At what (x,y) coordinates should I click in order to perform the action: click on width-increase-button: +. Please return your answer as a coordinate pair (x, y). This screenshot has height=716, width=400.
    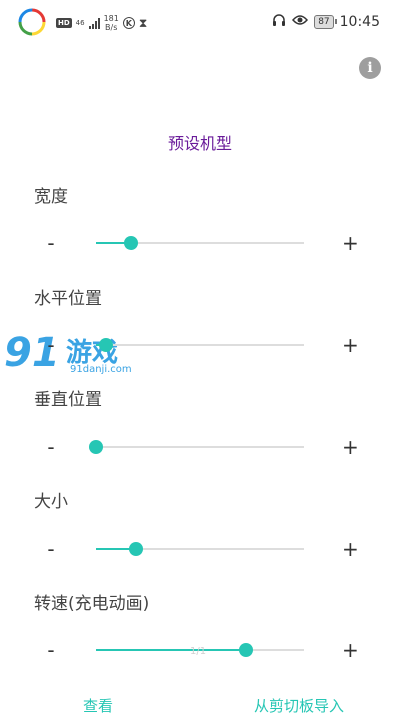
    Looking at the image, I should click on (350, 243).